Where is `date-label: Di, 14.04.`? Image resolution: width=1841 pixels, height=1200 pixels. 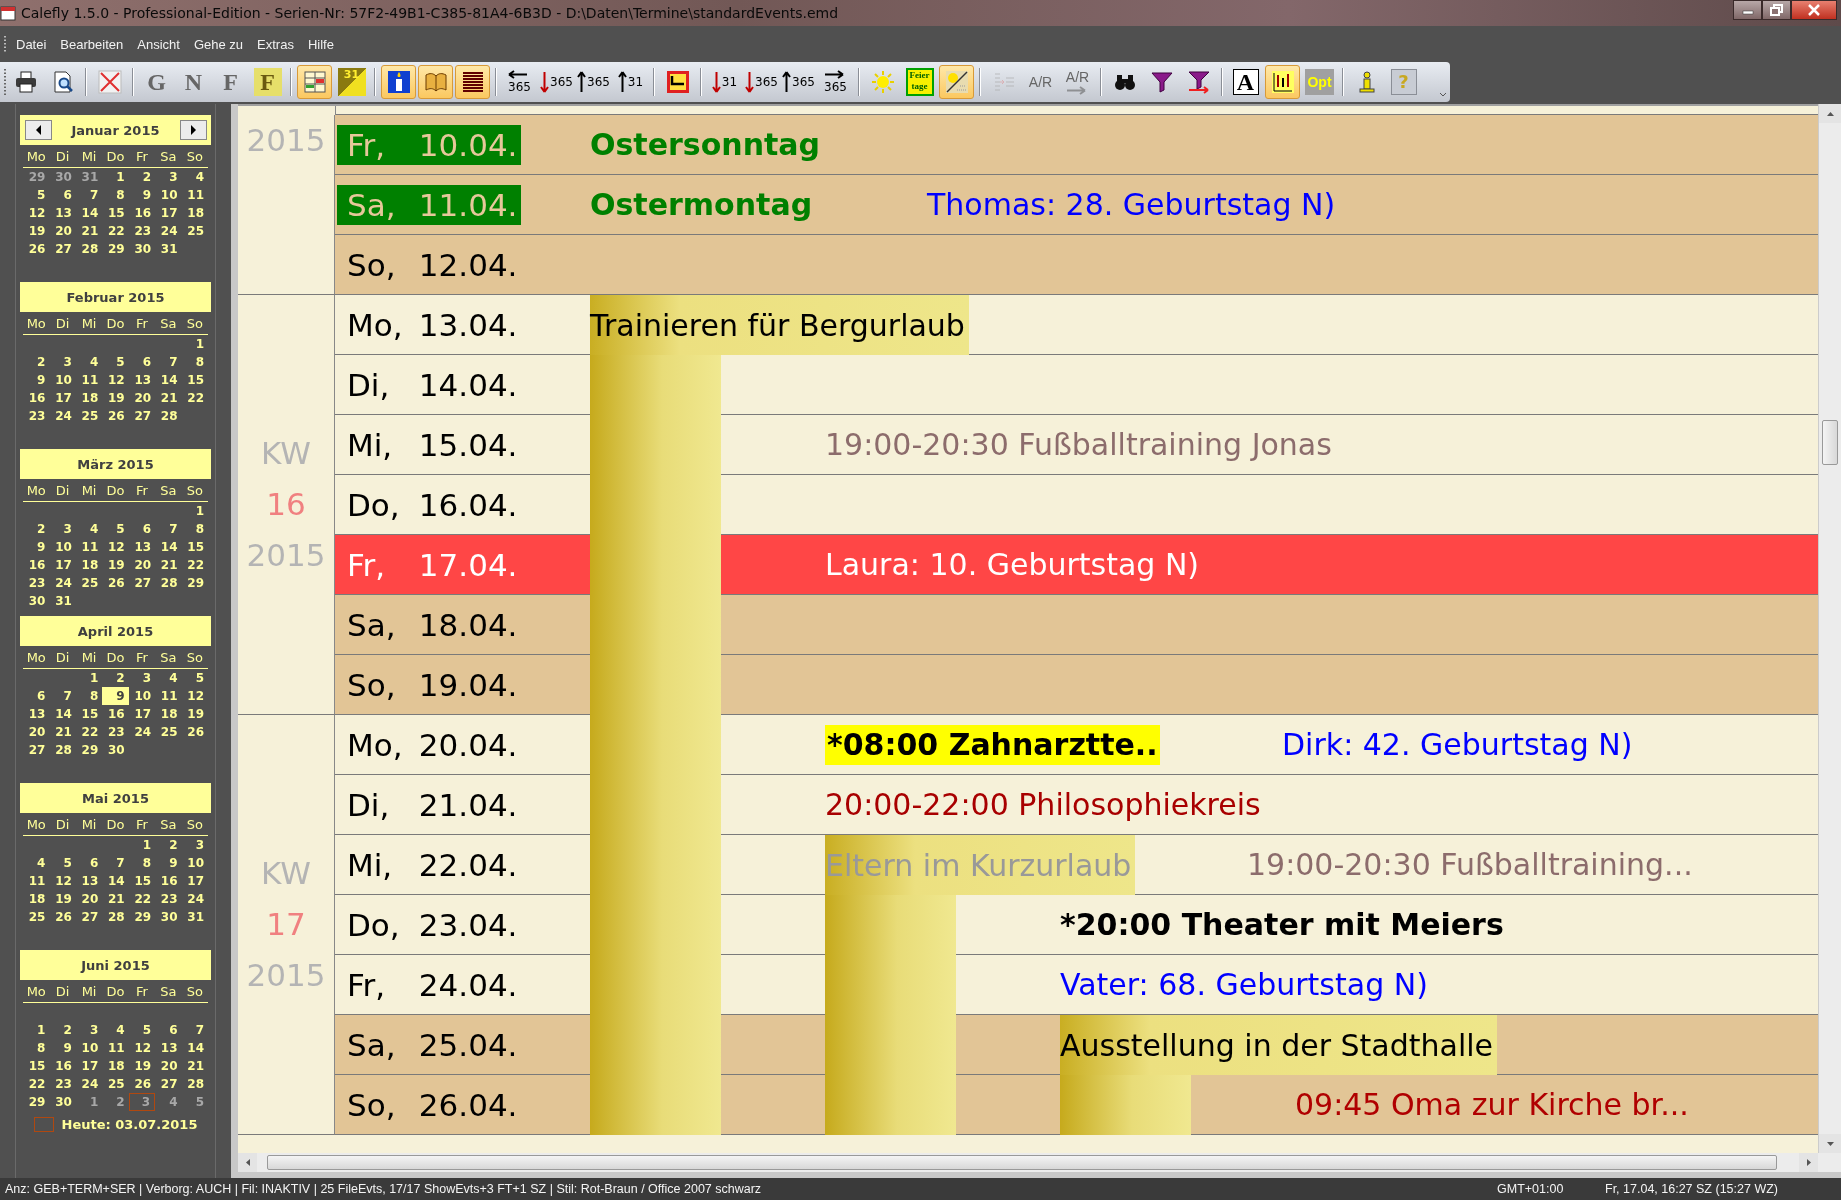
date-label: Di, 14.04. is located at coordinates (429, 384).